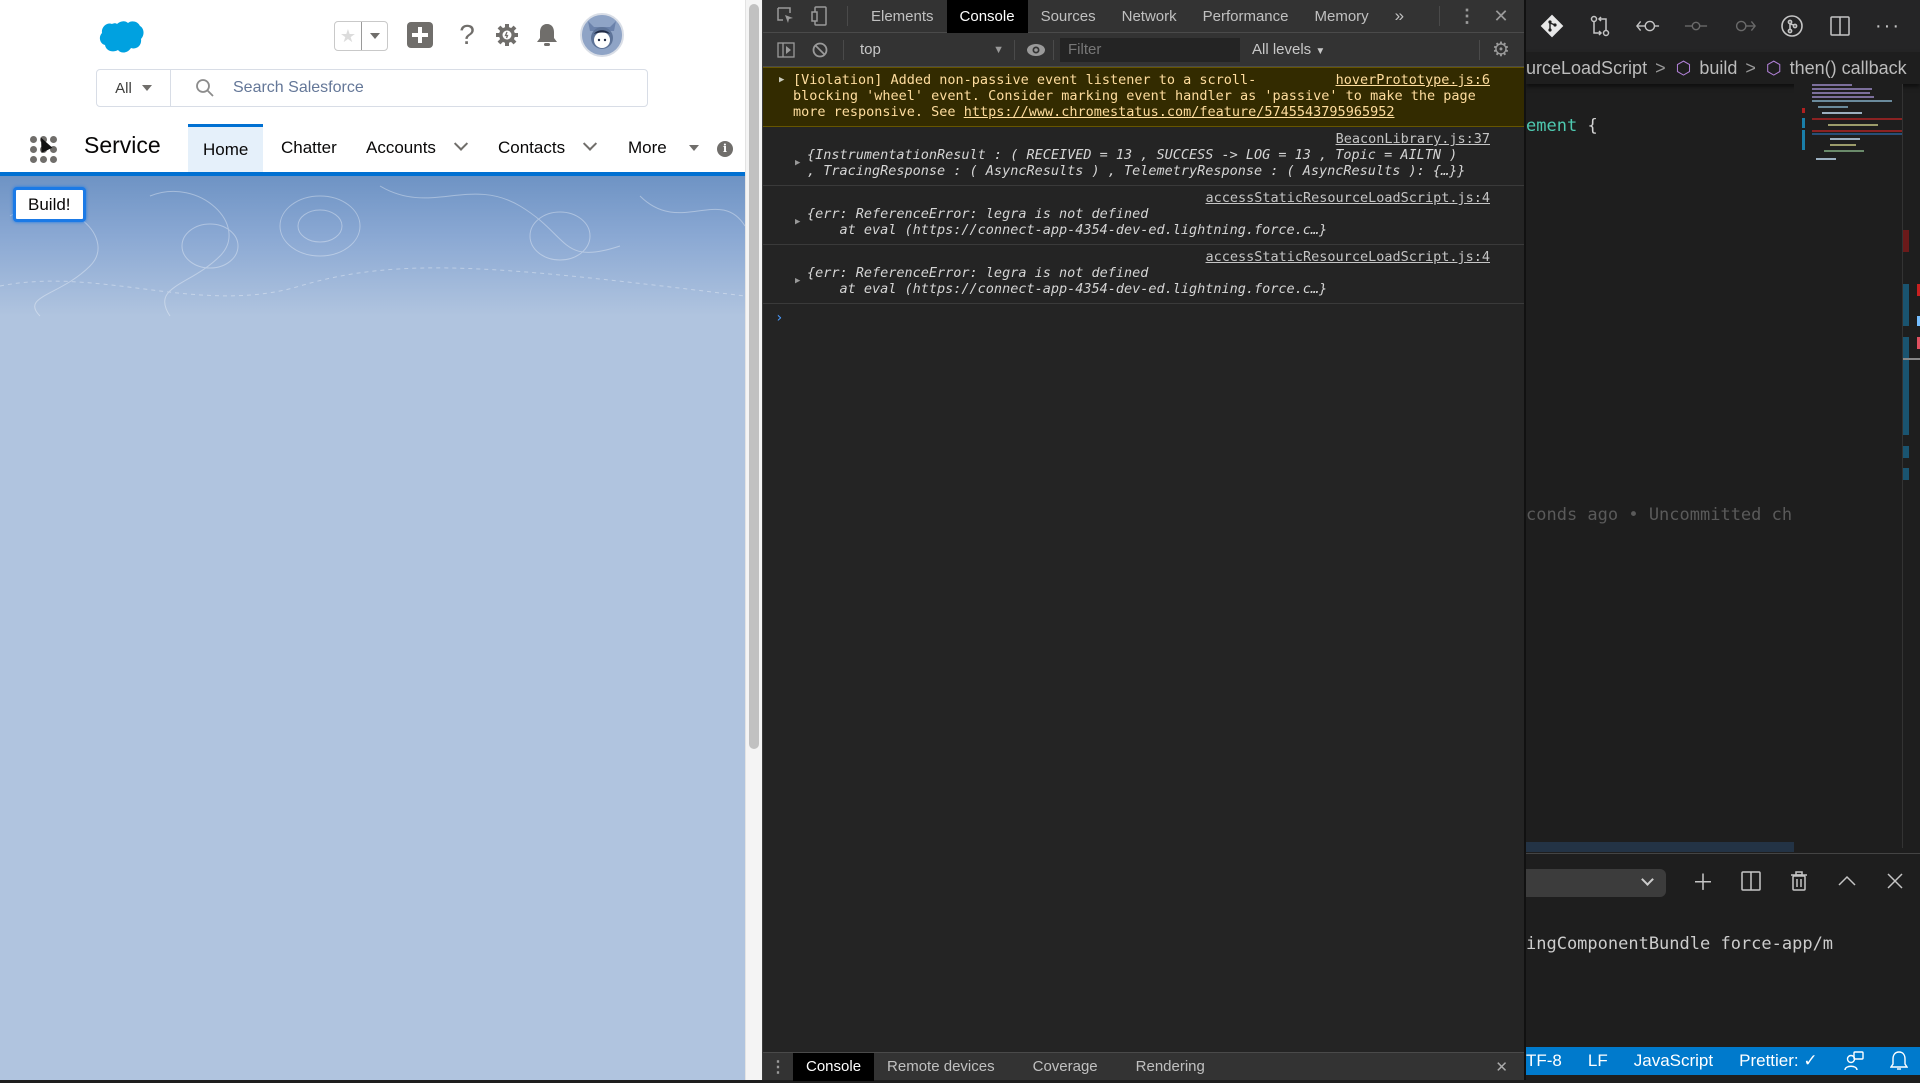 The width and height of the screenshot is (1920, 1083). I want to click on breadcrumb-item: urceLoadScript, so click(1586, 68).